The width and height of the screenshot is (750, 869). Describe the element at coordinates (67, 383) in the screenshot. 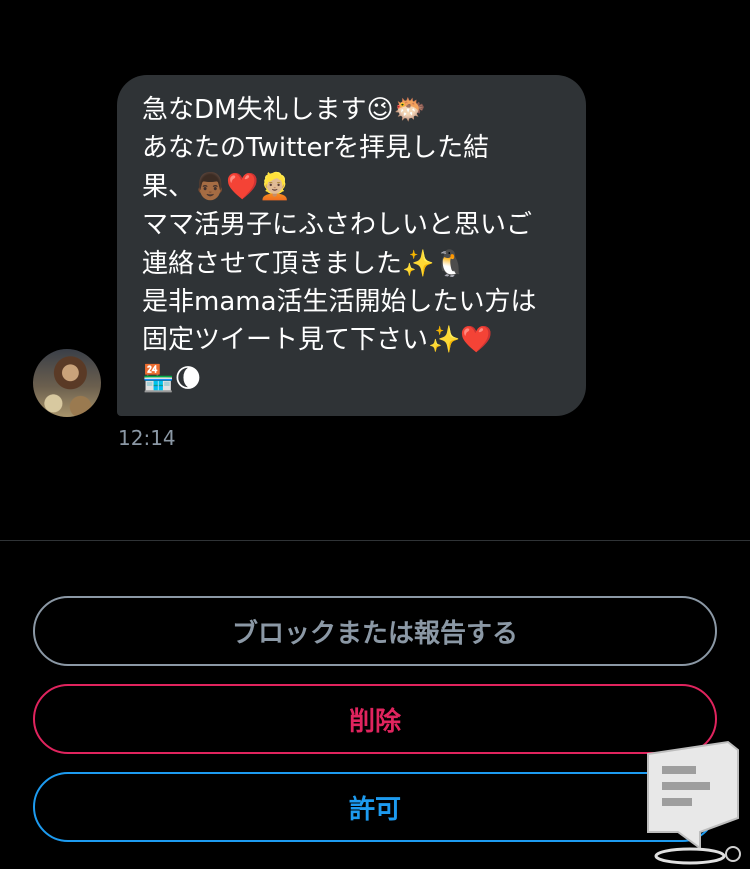

I see `avatar` at that location.